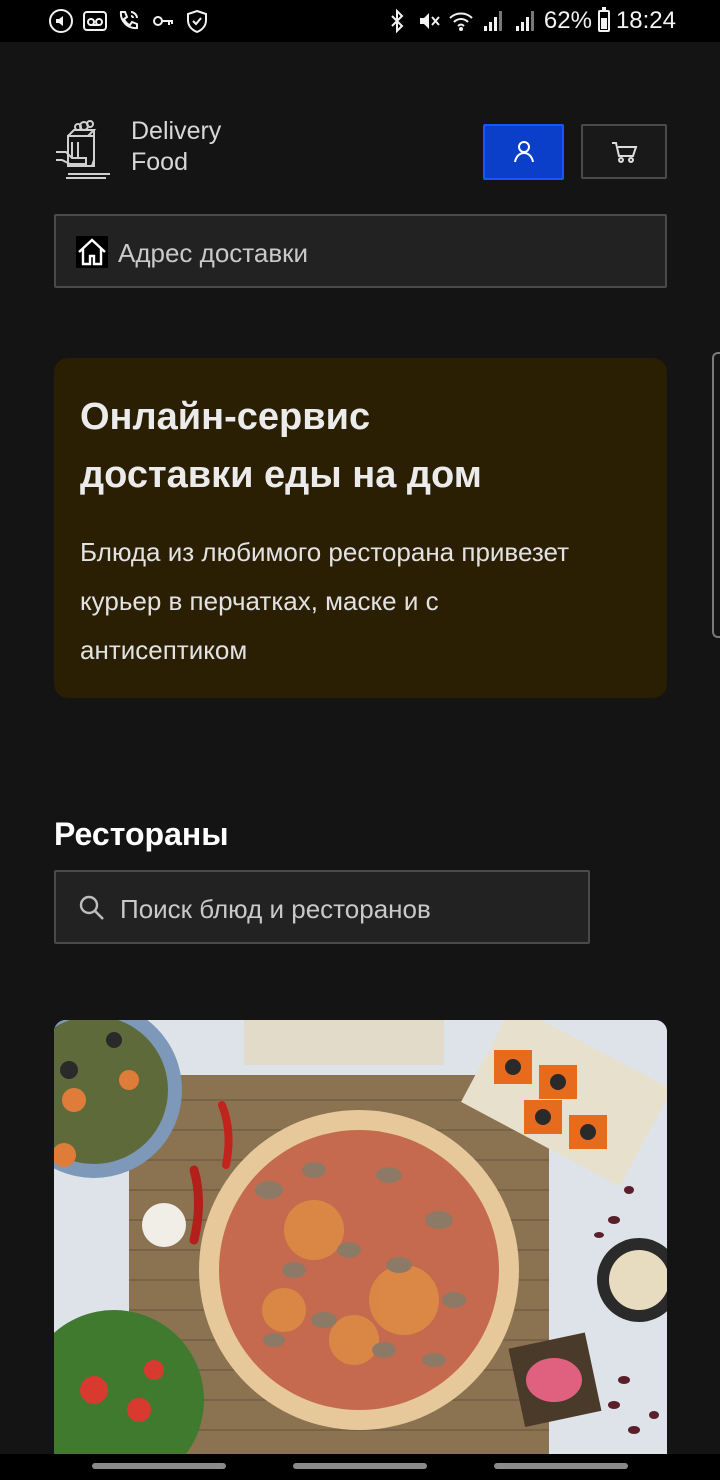 The width and height of the screenshot is (720, 1480). What do you see at coordinates (603, 19) in the screenshot?
I see `battery-icon` at bounding box center [603, 19].